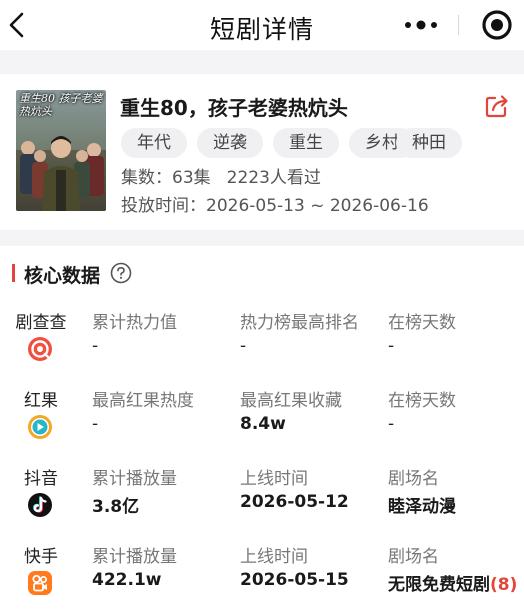 This screenshot has height=610, width=524. I want to click on share-icon, so click(497, 106).